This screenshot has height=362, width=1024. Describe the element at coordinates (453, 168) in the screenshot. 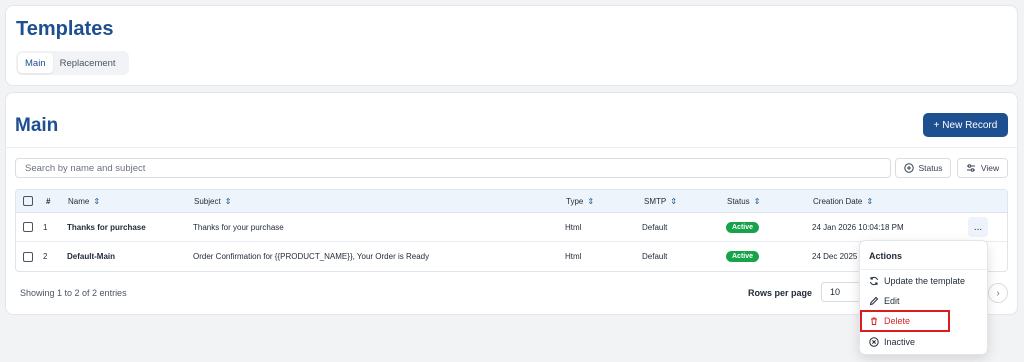

I see `search-input: Search by name and subject` at that location.